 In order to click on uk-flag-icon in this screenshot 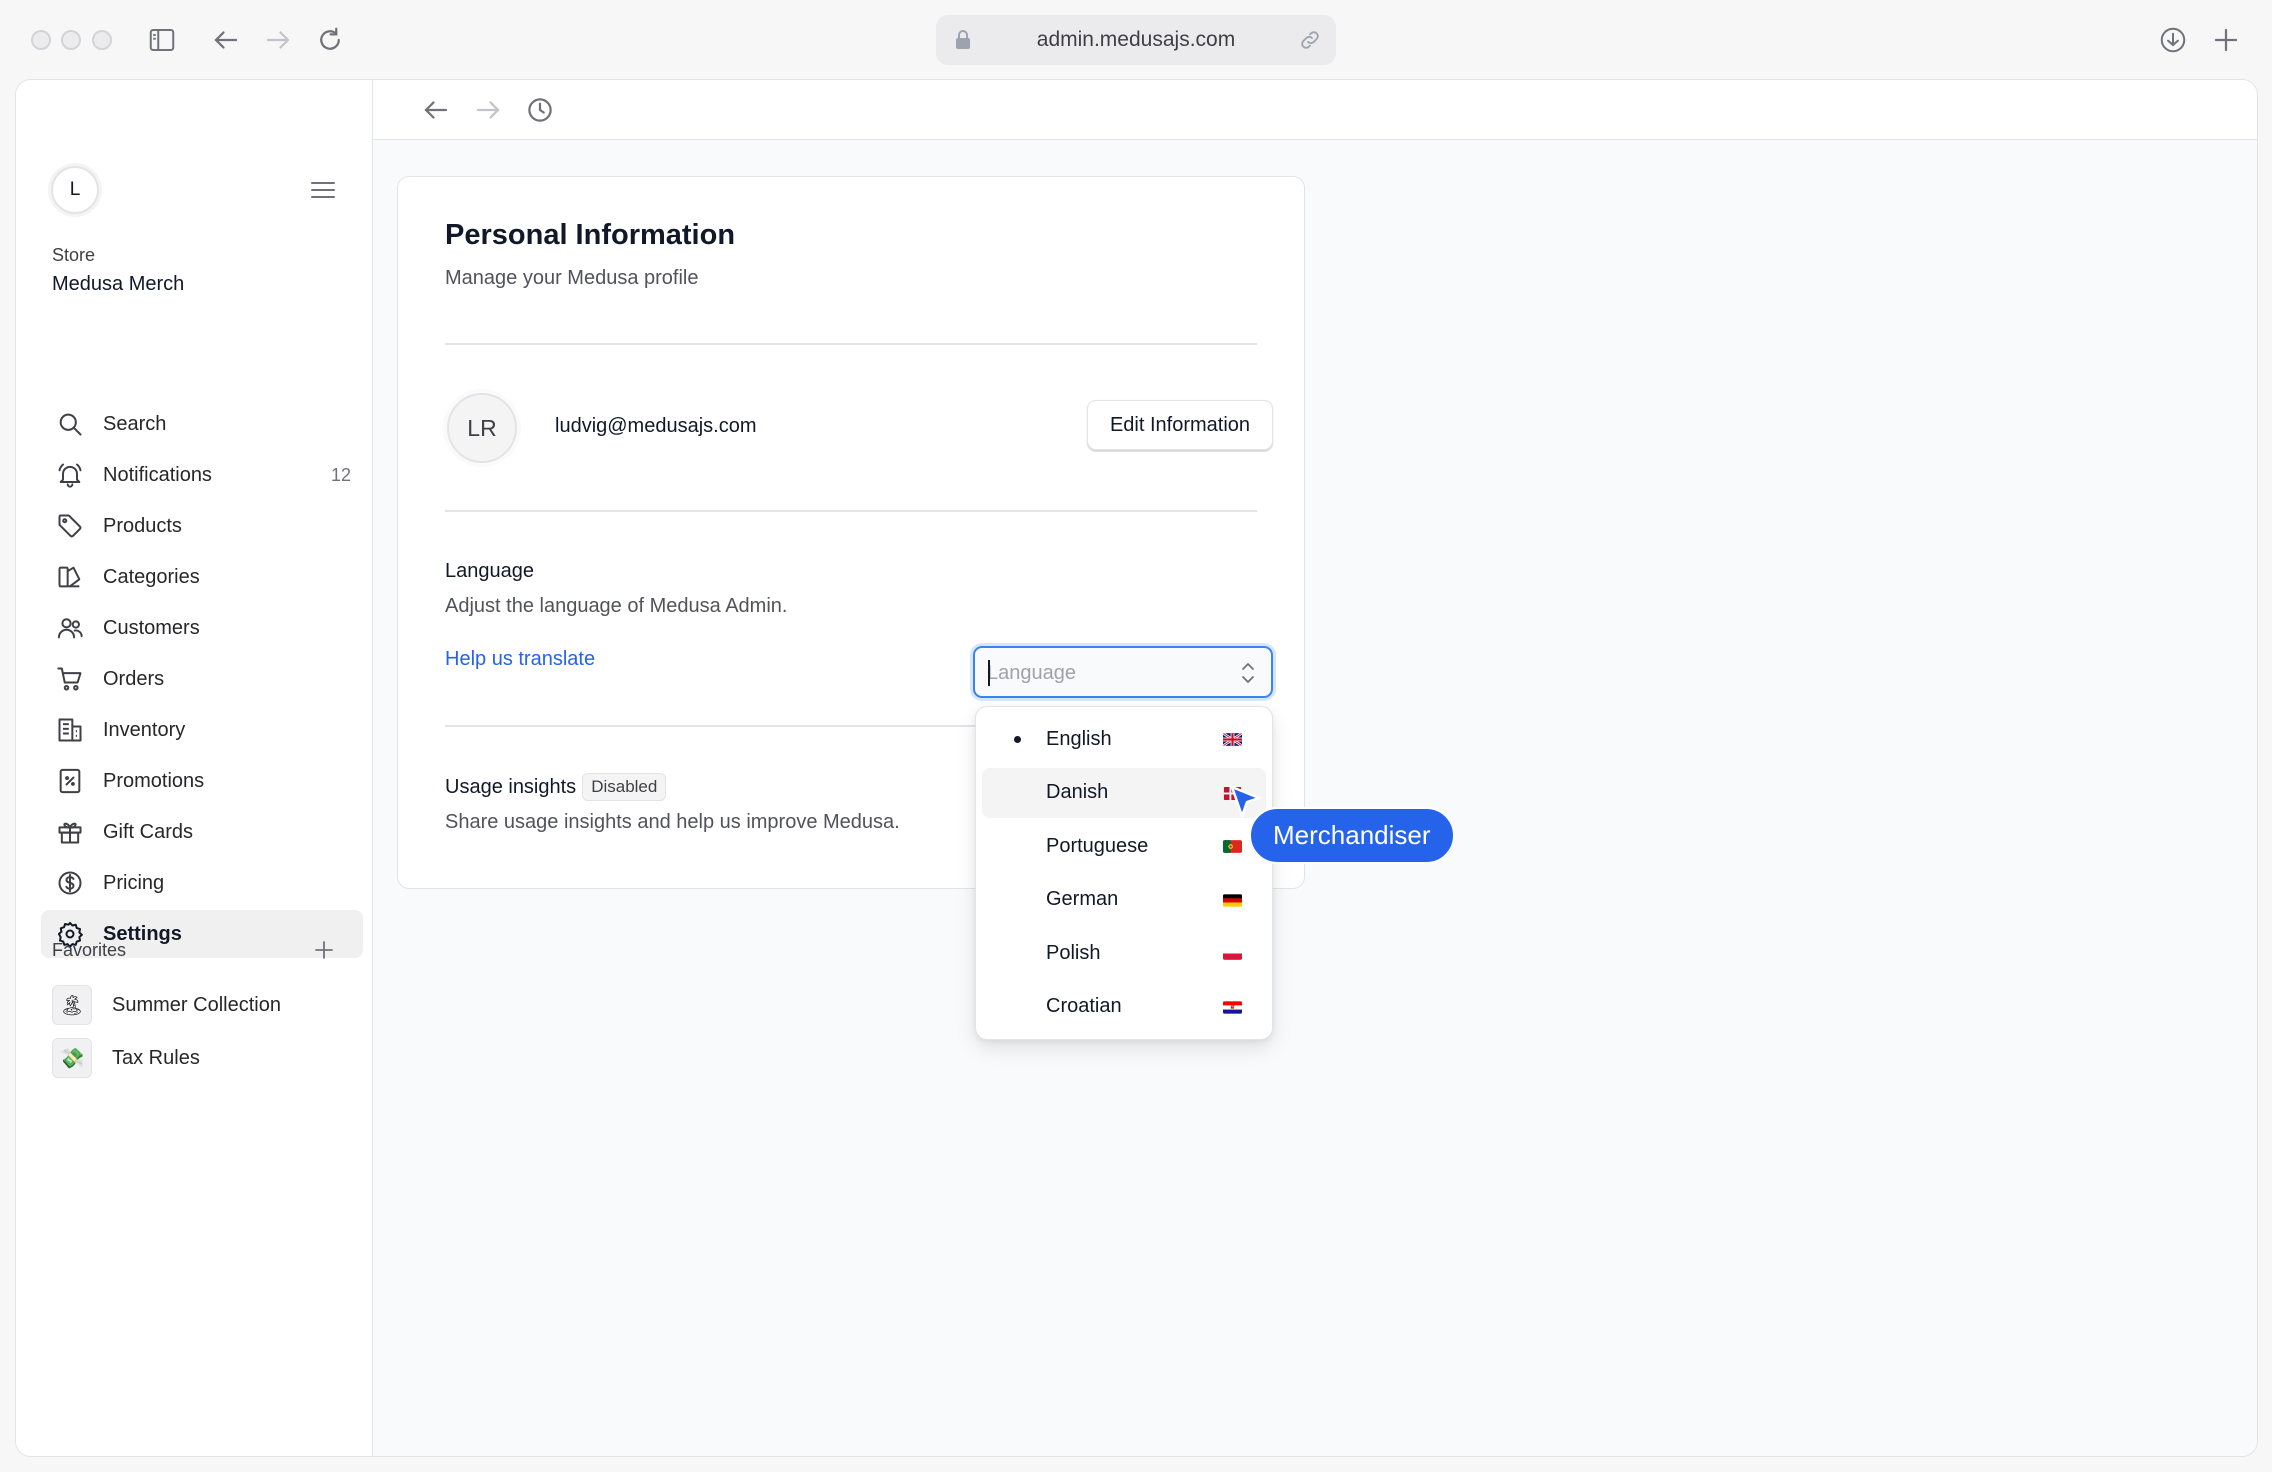, I will do `click(1232, 739)`.